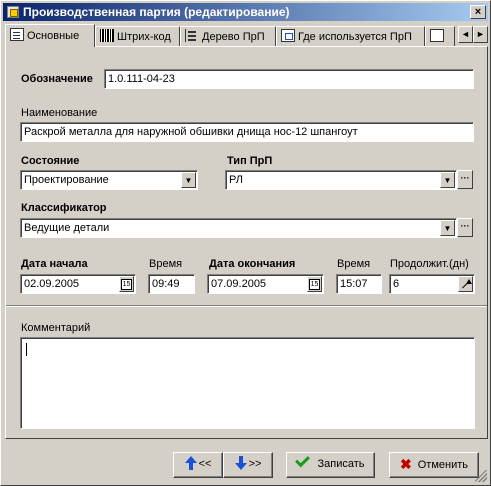  I want to click on text-caret, so click(26, 349).